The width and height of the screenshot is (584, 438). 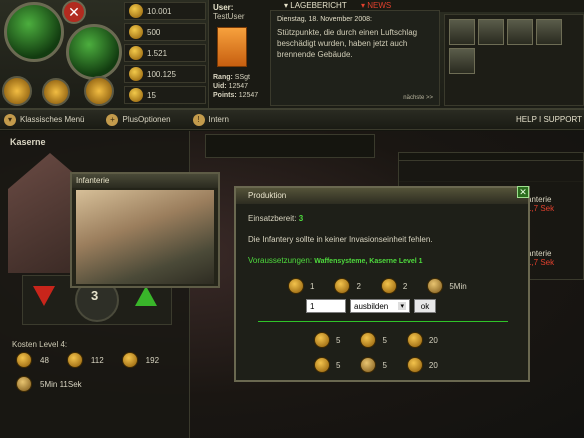 I want to click on portrait-sniper, so click(x=462, y=61).